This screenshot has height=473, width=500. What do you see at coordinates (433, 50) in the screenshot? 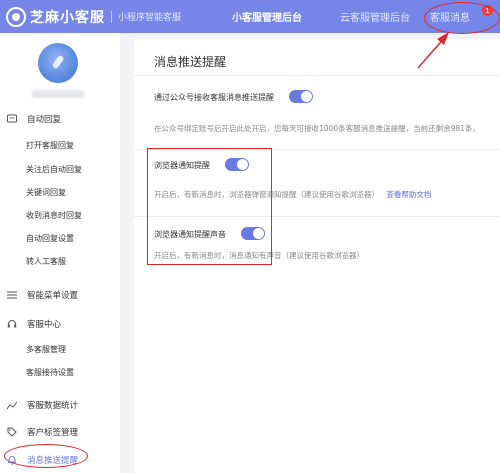
I see `annotation-arrow` at bounding box center [433, 50].